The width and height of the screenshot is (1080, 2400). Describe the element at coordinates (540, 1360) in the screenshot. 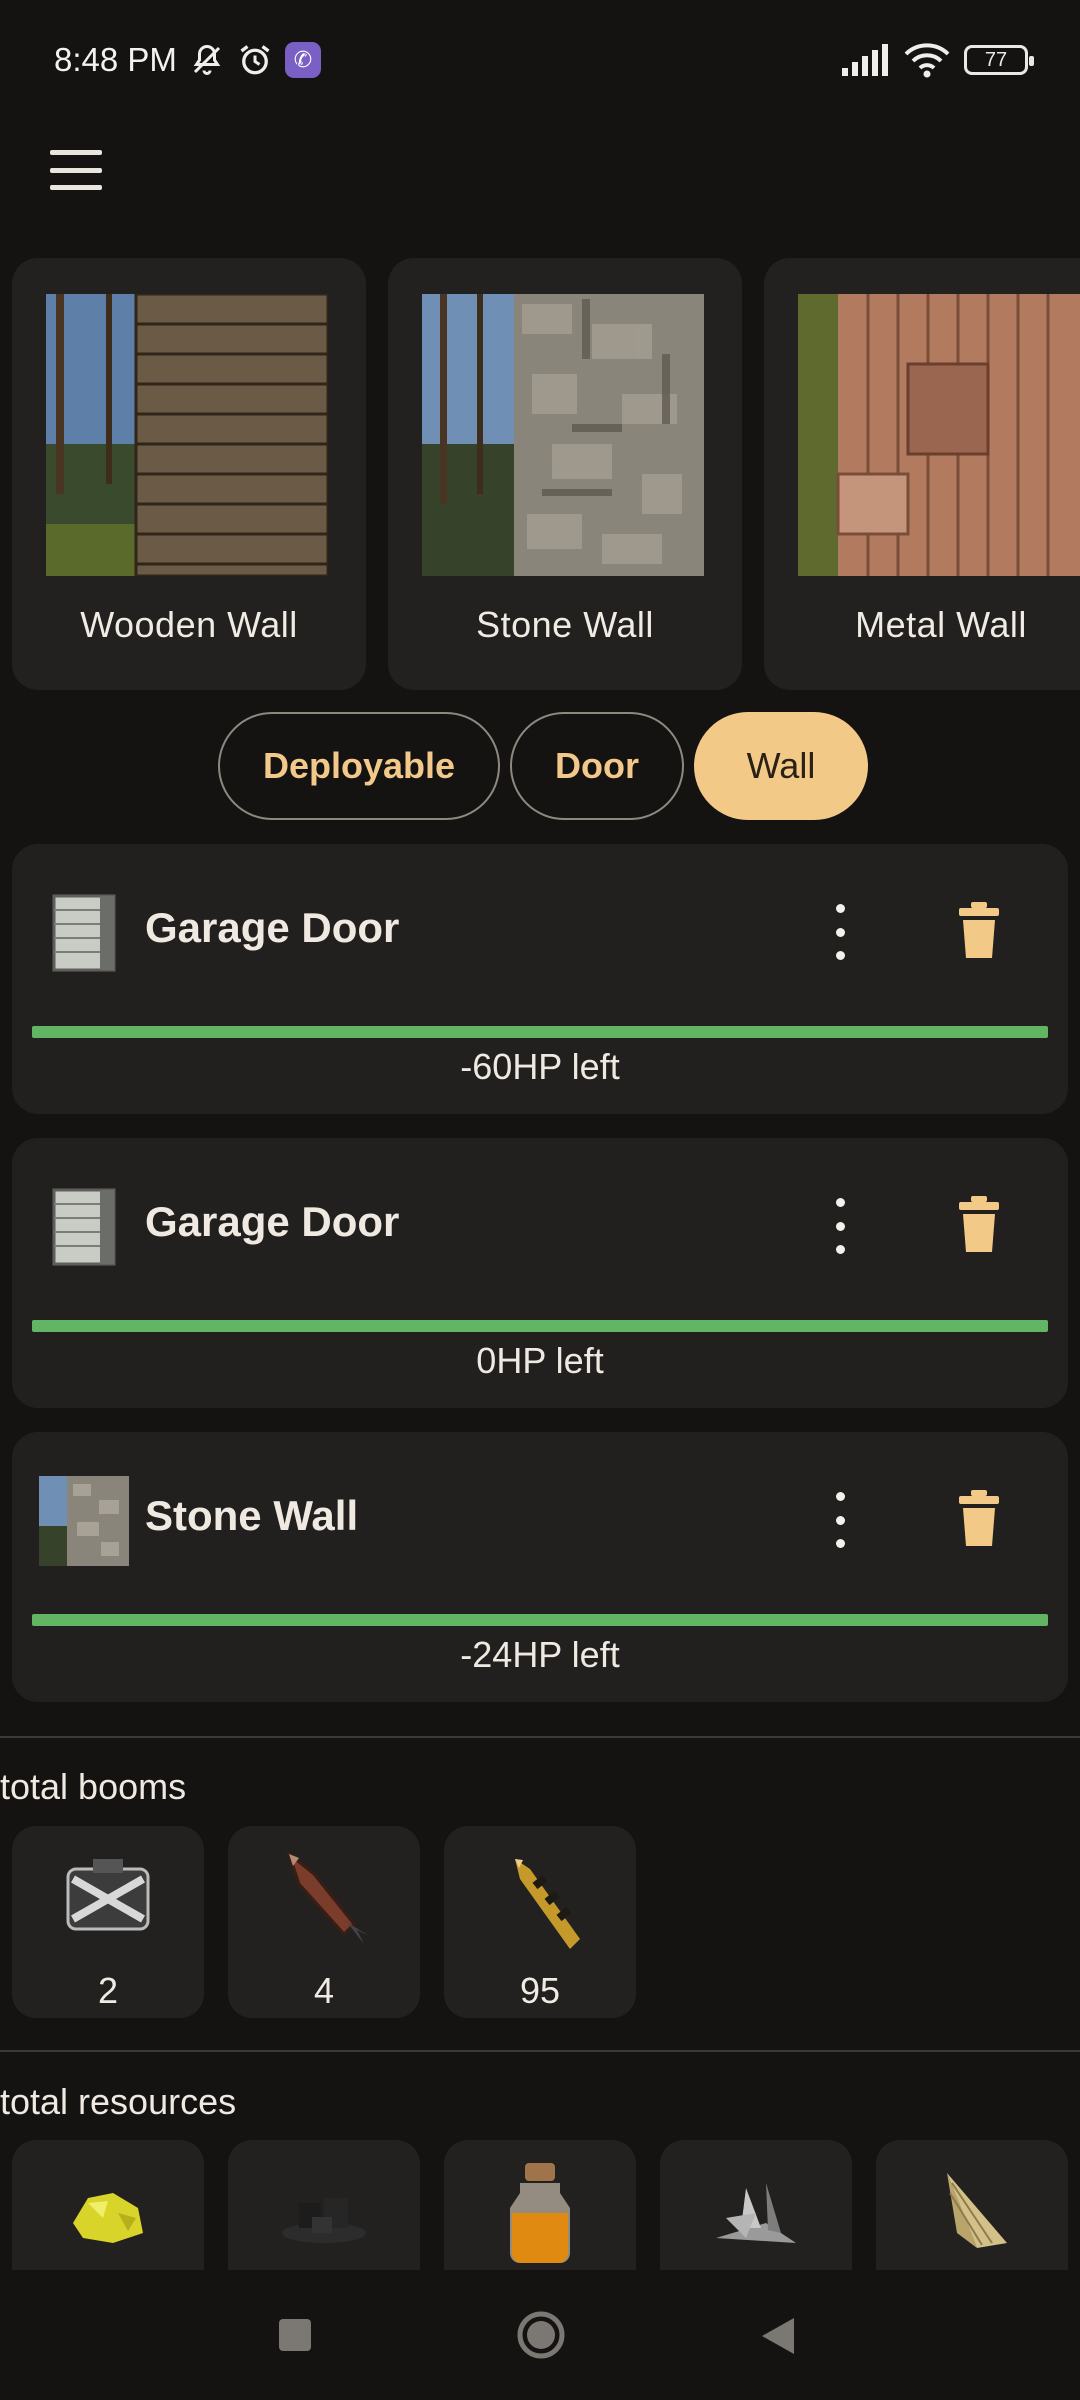

I see `hp-remaining: 0HP left` at that location.